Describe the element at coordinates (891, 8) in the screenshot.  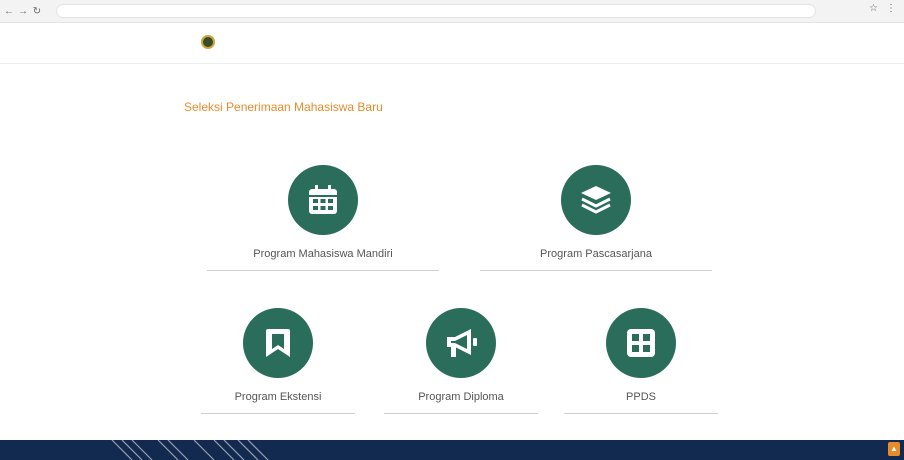
I see `menu-icon: ⋮` at that location.